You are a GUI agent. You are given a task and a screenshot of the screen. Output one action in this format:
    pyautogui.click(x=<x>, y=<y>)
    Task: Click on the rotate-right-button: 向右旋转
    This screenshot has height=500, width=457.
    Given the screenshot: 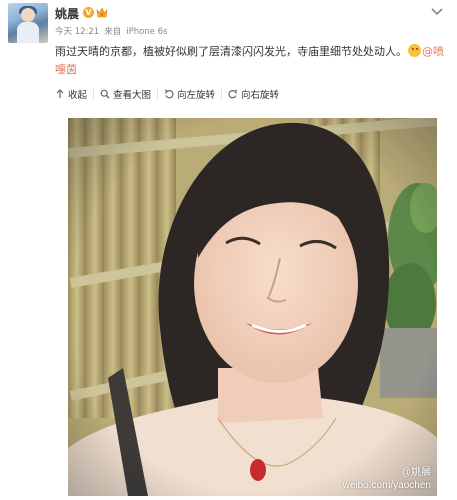 What is the action you would take?
    pyautogui.click(x=253, y=94)
    